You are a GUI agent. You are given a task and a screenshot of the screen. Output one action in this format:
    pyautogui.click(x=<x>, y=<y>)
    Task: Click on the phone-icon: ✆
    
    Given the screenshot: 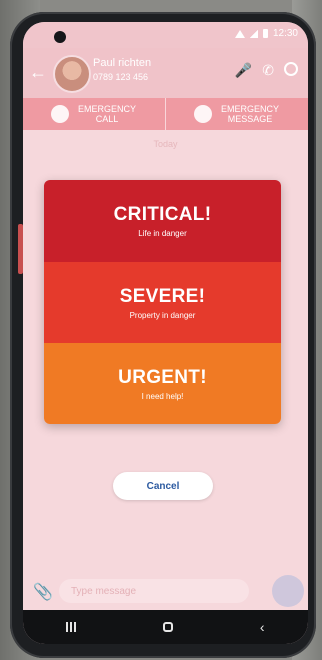 What is the action you would take?
    pyautogui.click(x=268, y=70)
    